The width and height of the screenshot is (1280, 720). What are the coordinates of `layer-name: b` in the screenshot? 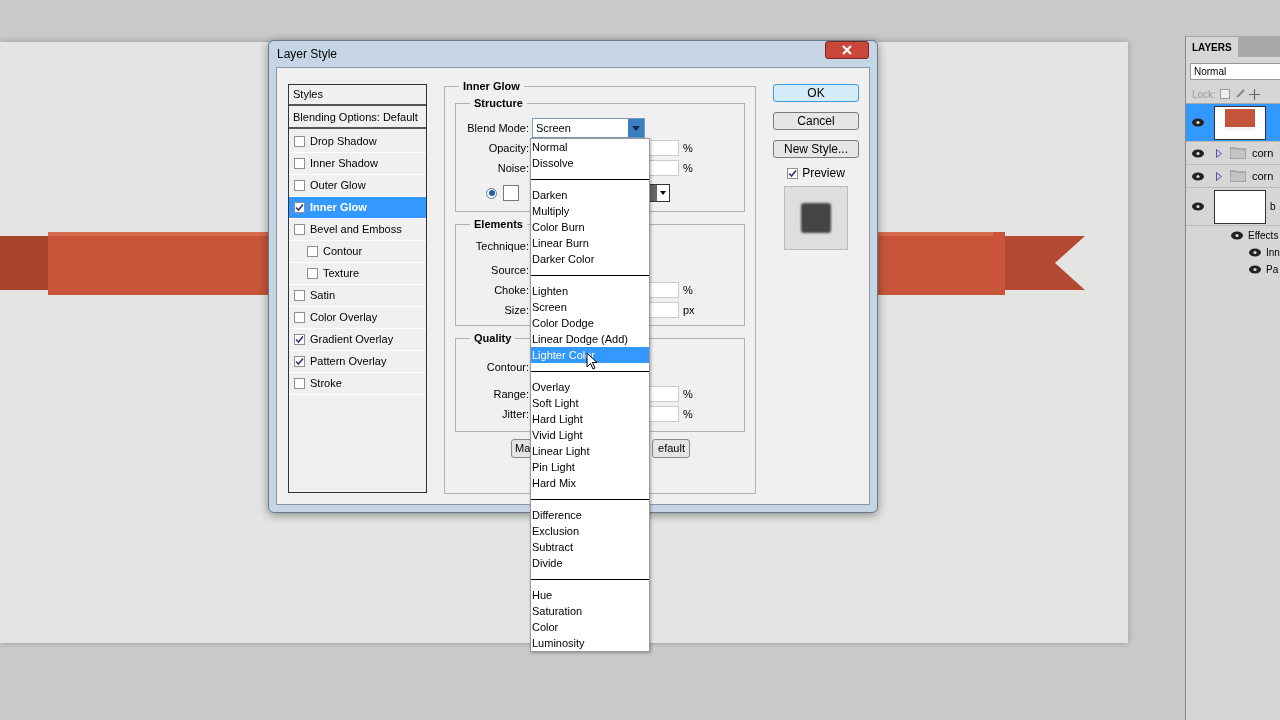 It's located at (1273, 207).